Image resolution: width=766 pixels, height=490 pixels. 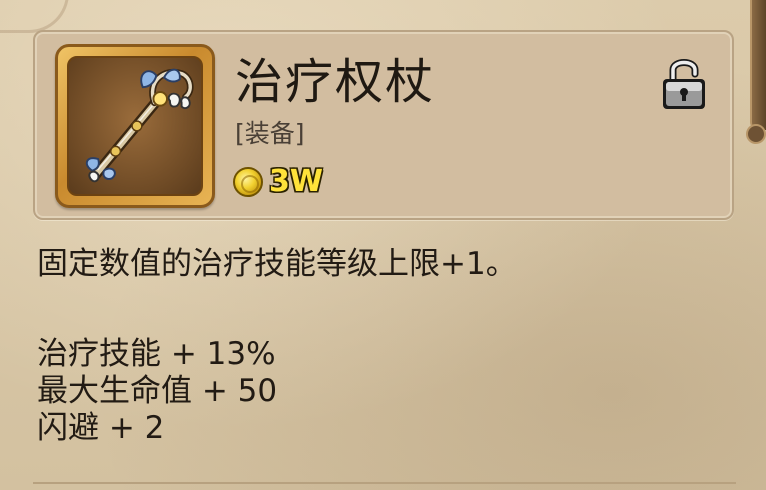 What do you see at coordinates (384, 483) in the screenshot?
I see `divider` at bounding box center [384, 483].